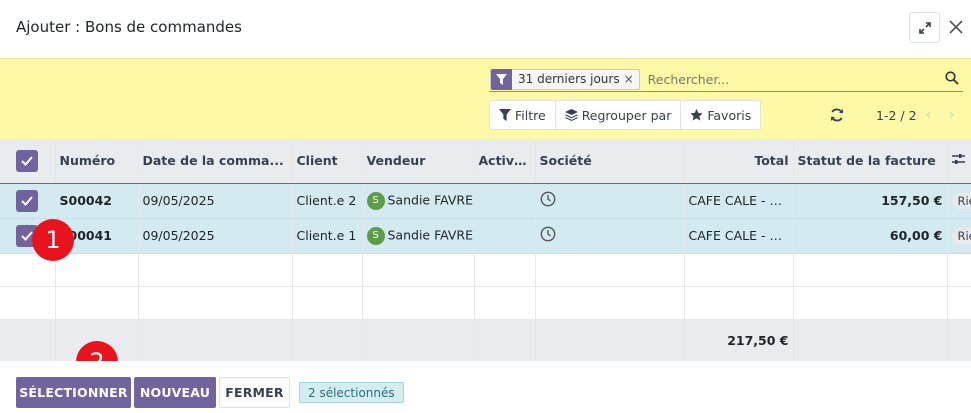  I want to click on modal-title: Ajouter : Bons de commandes, so click(129, 27).